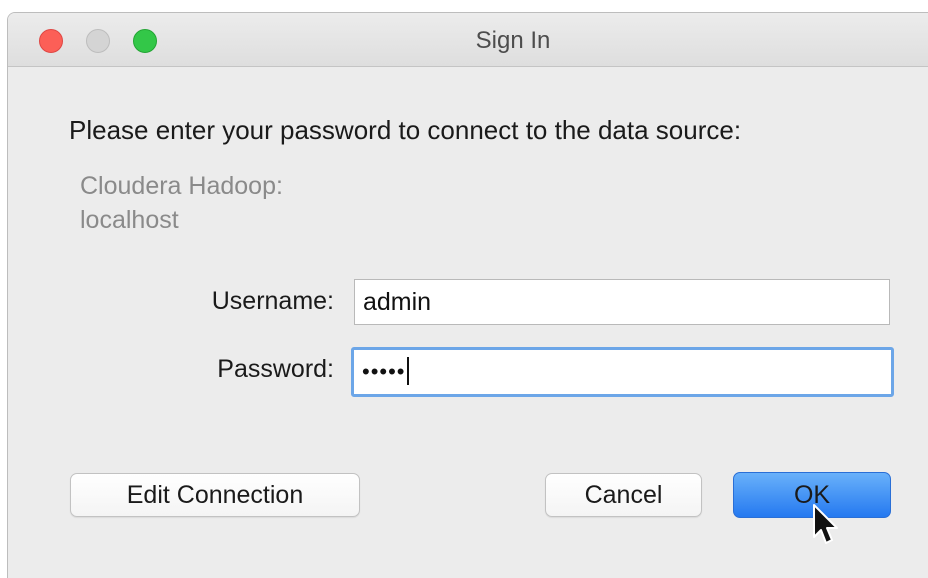 The width and height of the screenshot is (928, 578). What do you see at coordinates (384, 371) in the screenshot?
I see `password-masked-value: •••••` at bounding box center [384, 371].